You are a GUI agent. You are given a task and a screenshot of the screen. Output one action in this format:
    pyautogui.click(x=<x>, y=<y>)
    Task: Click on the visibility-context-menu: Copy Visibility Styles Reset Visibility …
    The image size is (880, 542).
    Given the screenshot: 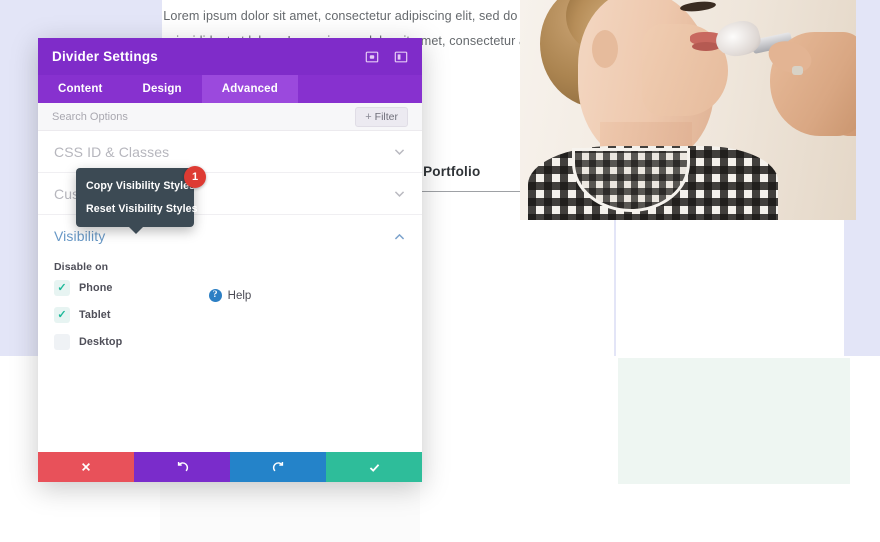 What is the action you would take?
    pyautogui.click(x=141, y=200)
    